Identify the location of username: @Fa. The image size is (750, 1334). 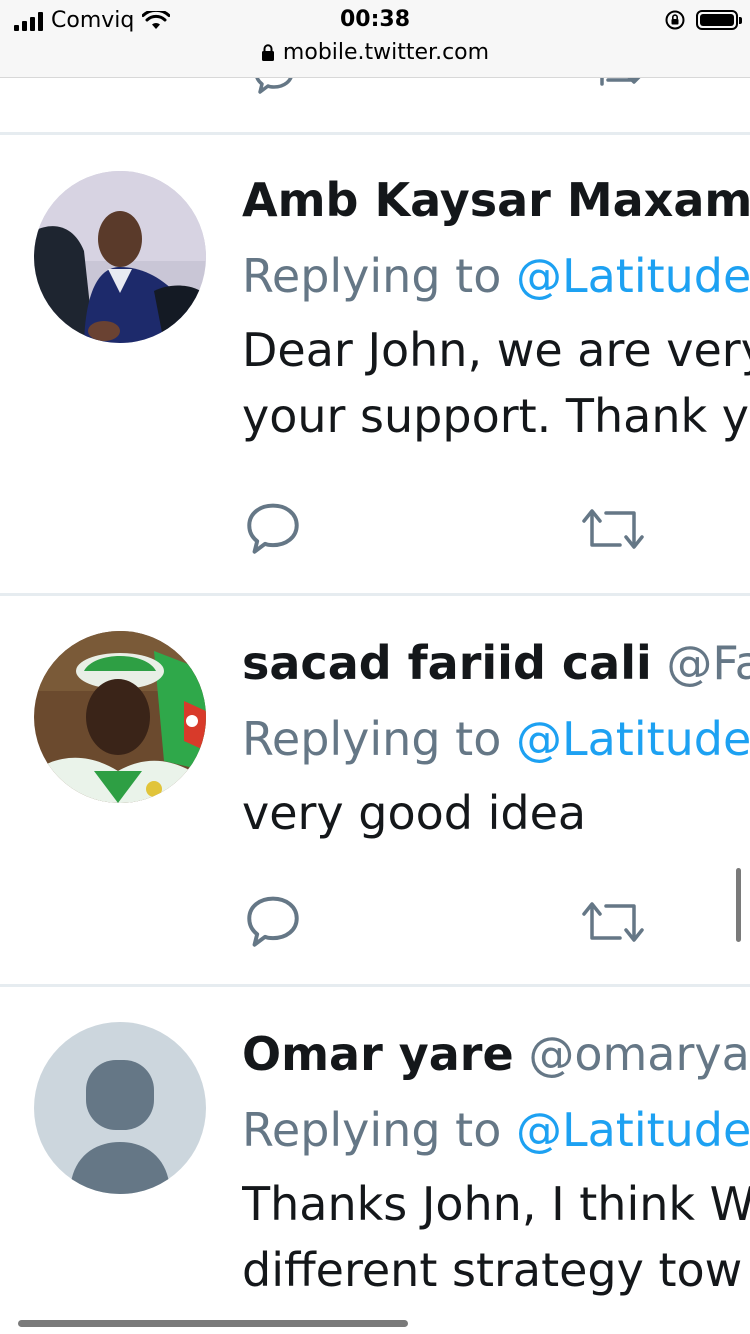
(708, 663).